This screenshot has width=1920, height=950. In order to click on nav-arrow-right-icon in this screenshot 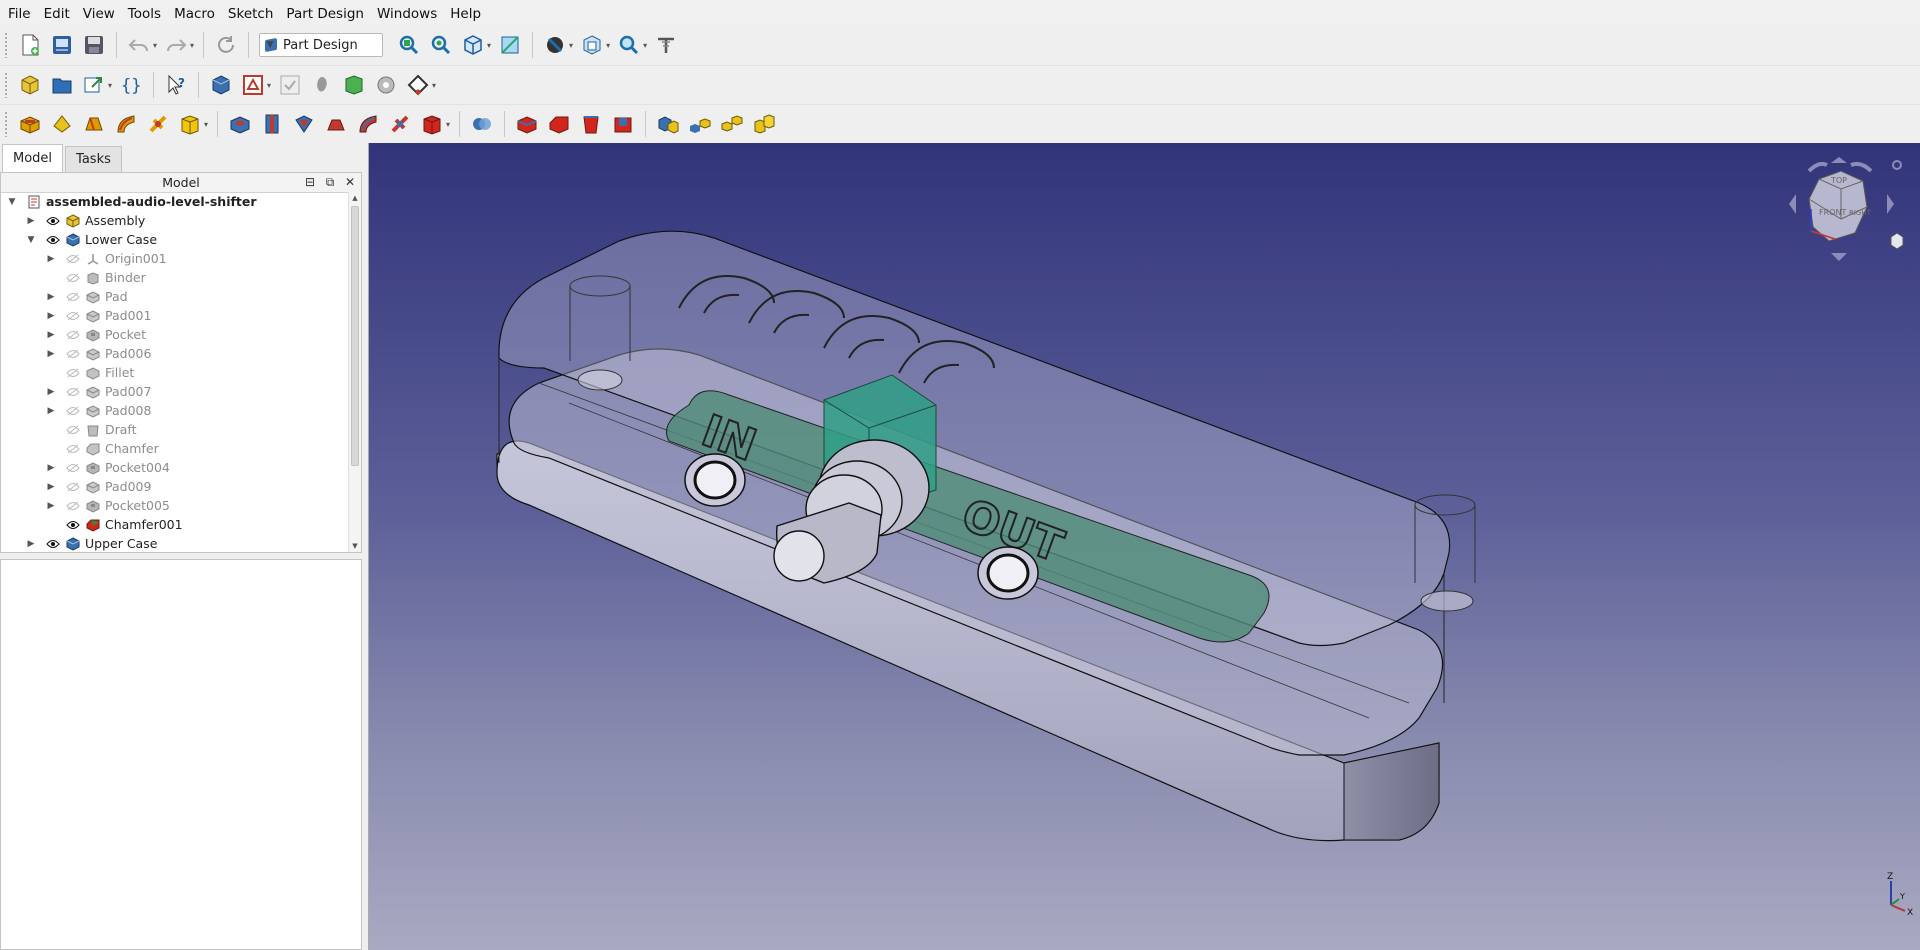, I will do `click(1890, 204)`.